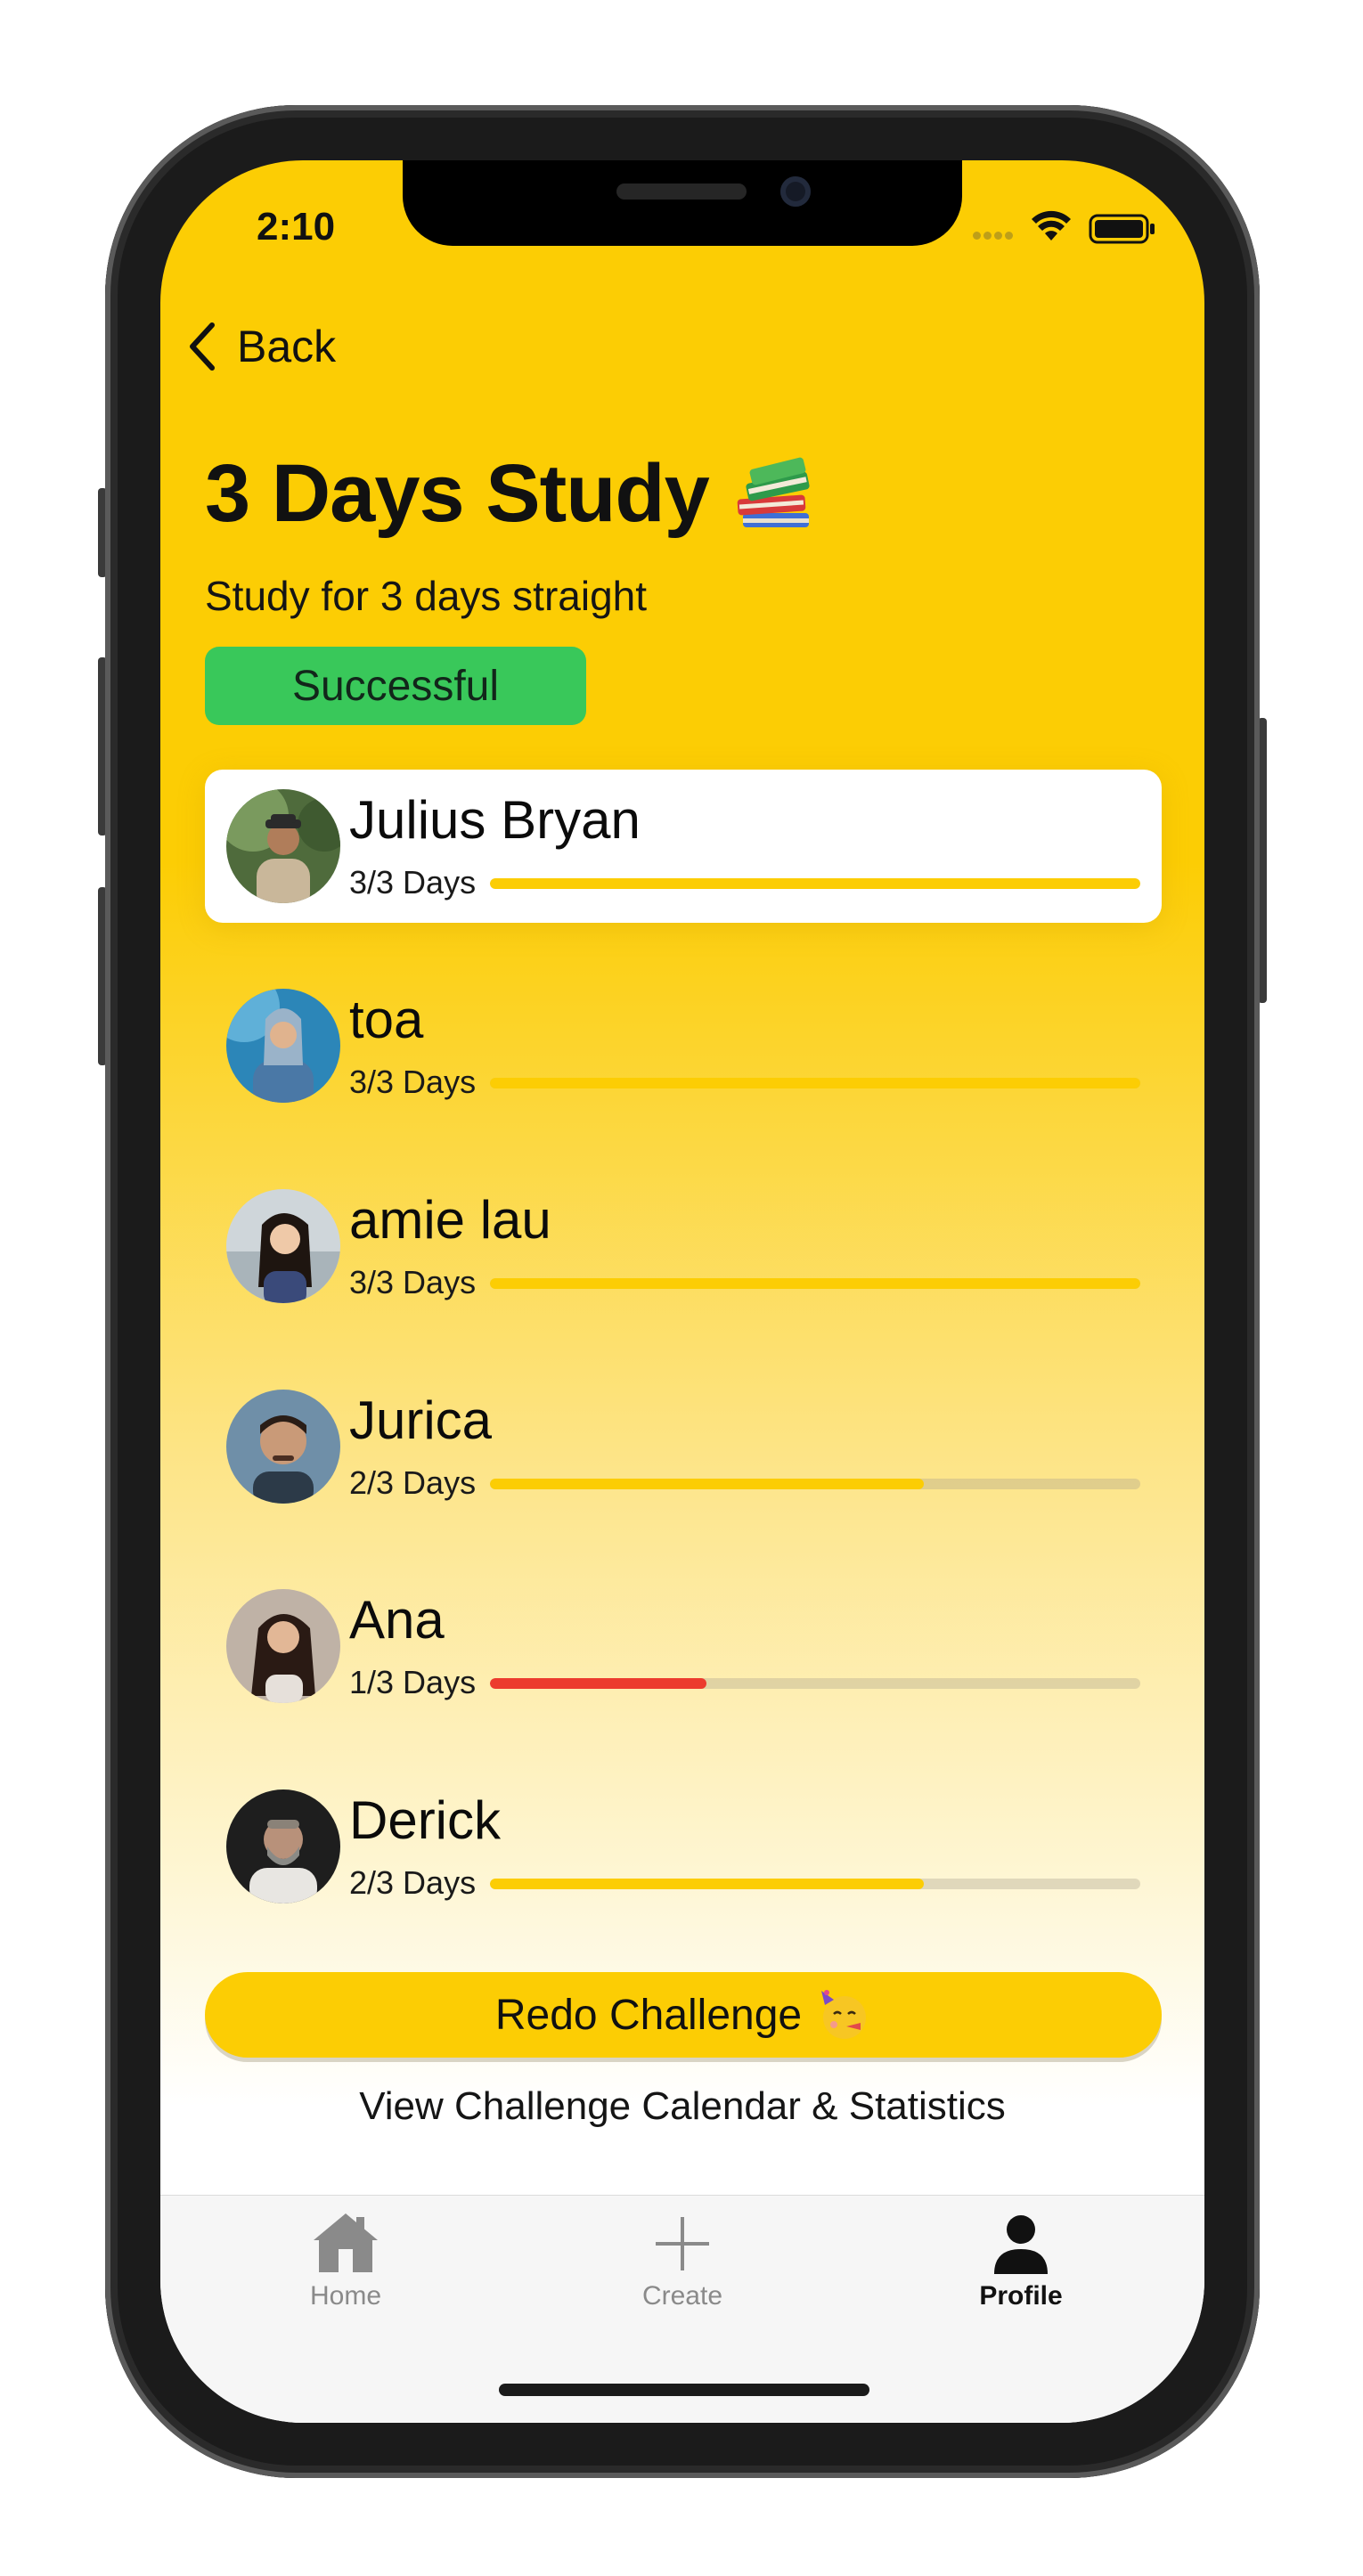  Describe the element at coordinates (995, 237) in the screenshot. I see `cellular-dots-icon` at that location.